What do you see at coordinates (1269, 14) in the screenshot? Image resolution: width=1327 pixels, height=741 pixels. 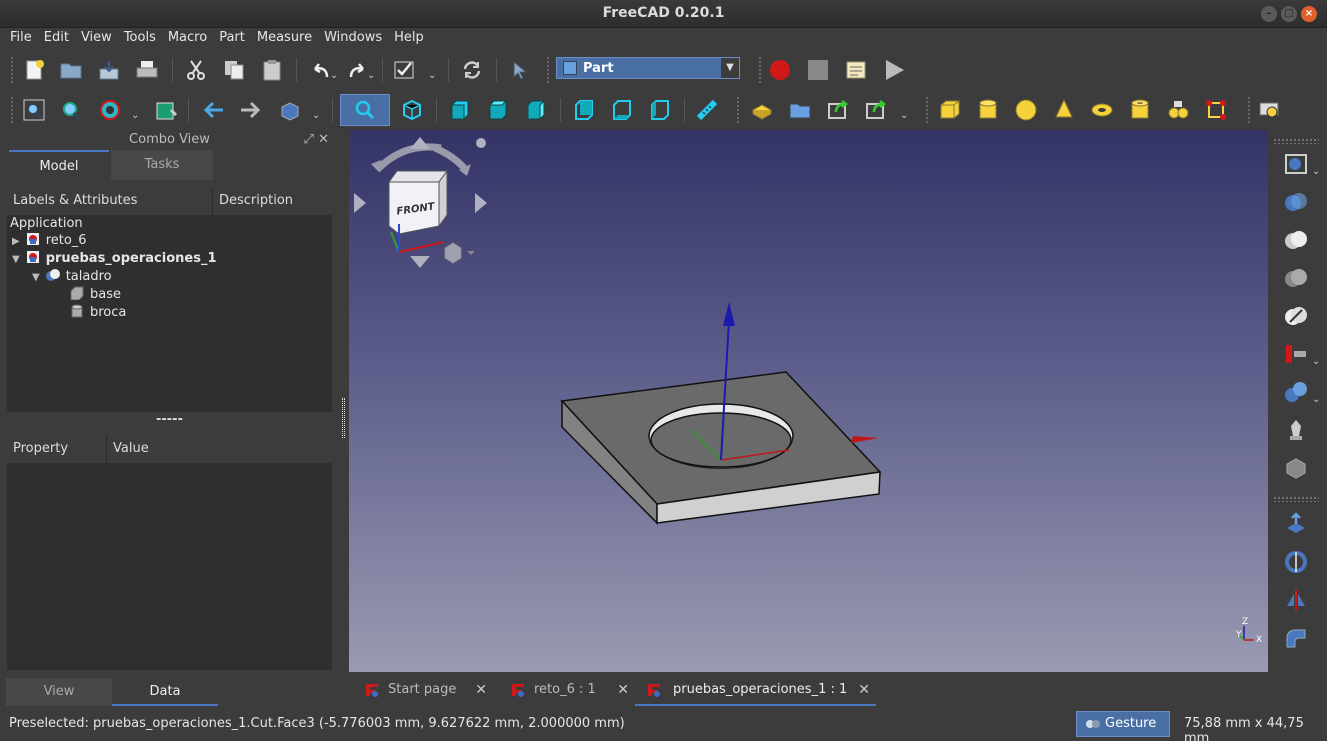 I see `minimize-icon: –` at bounding box center [1269, 14].